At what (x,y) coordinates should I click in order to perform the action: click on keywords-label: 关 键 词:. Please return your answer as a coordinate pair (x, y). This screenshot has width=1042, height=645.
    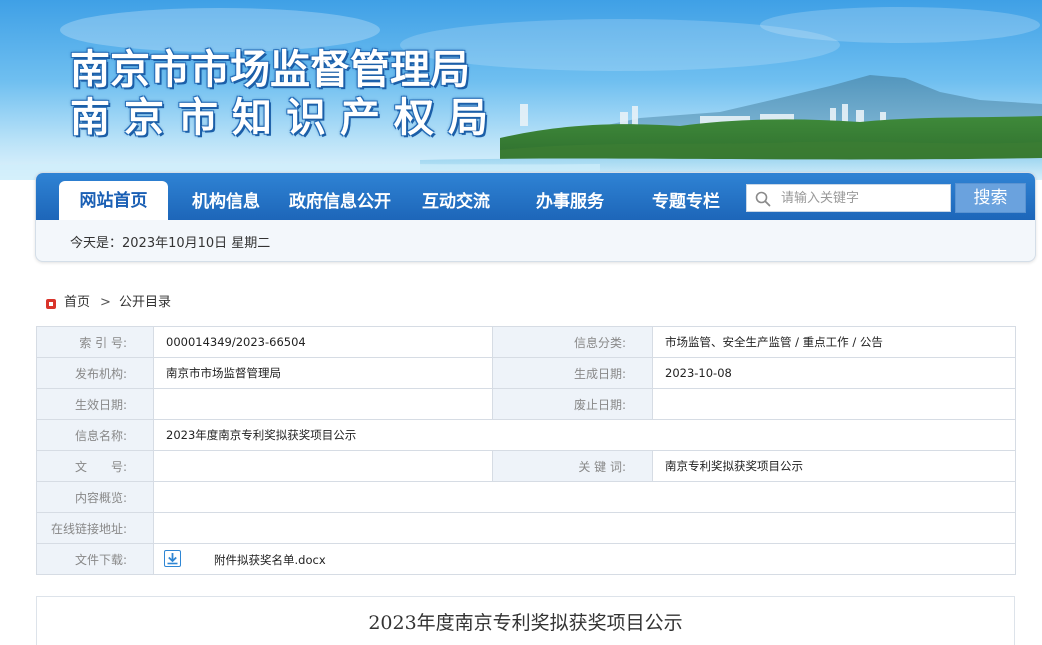
    Looking at the image, I should click on (572, 466).